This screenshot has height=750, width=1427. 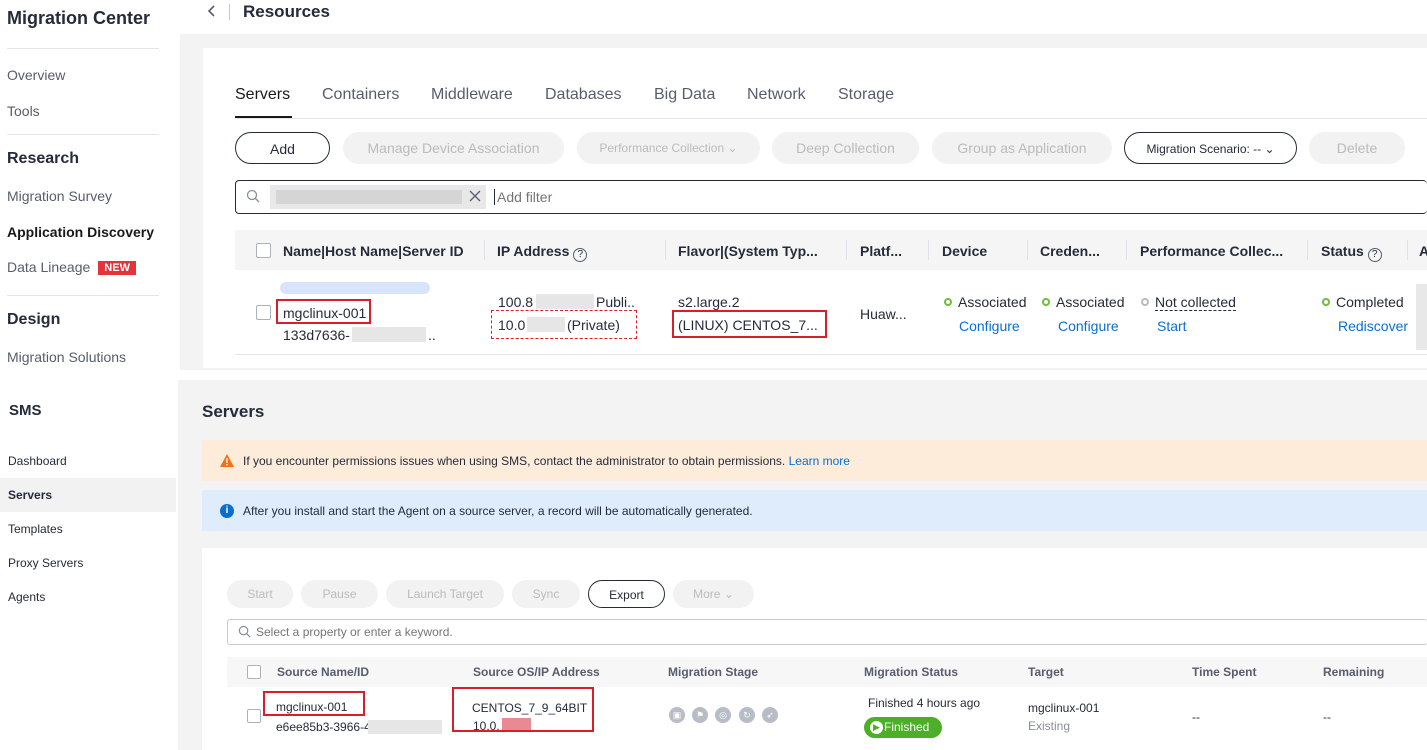 I want to click on column-header-time-spent: Time Spent, so click(x=1224, y=672).